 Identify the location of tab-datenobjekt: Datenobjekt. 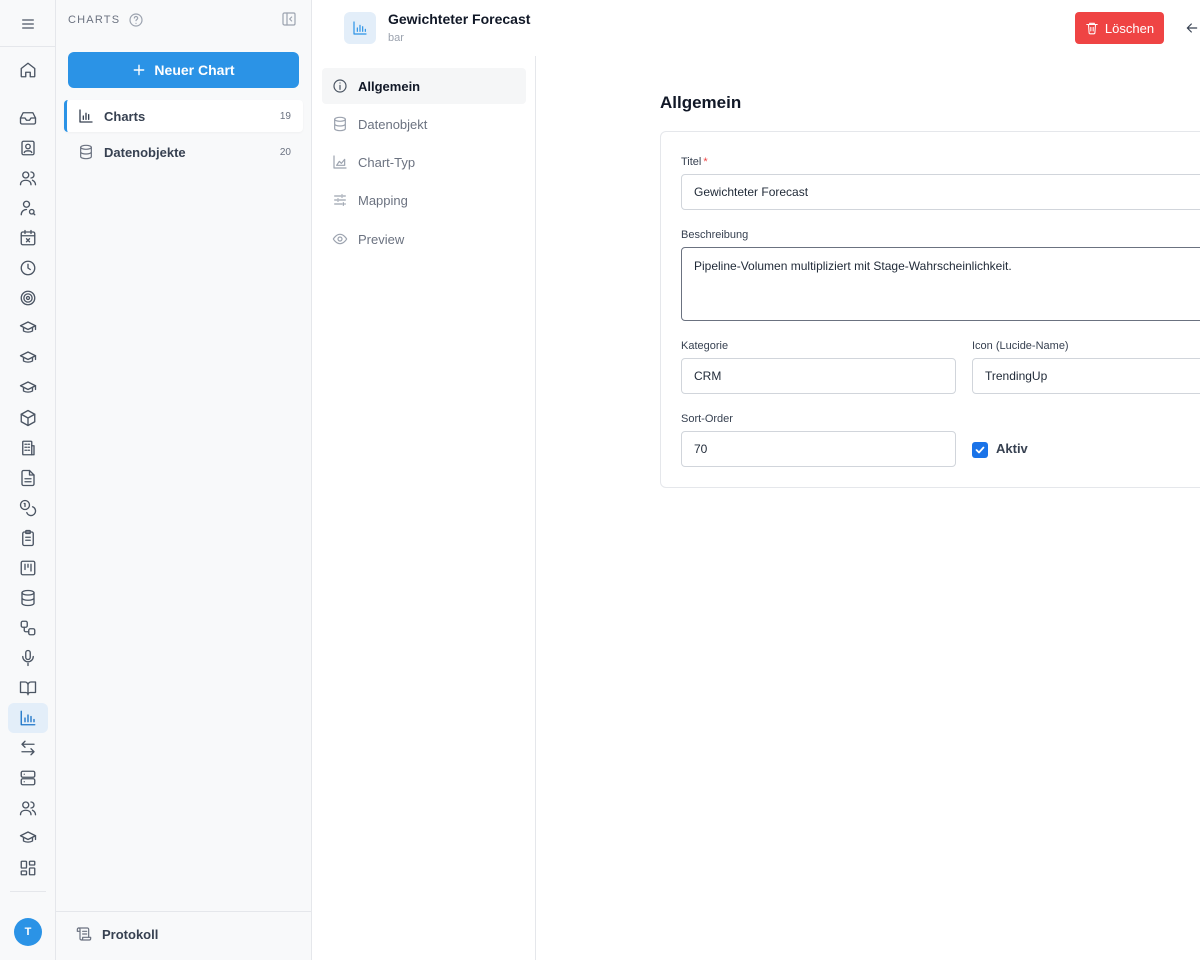
(424, 124).